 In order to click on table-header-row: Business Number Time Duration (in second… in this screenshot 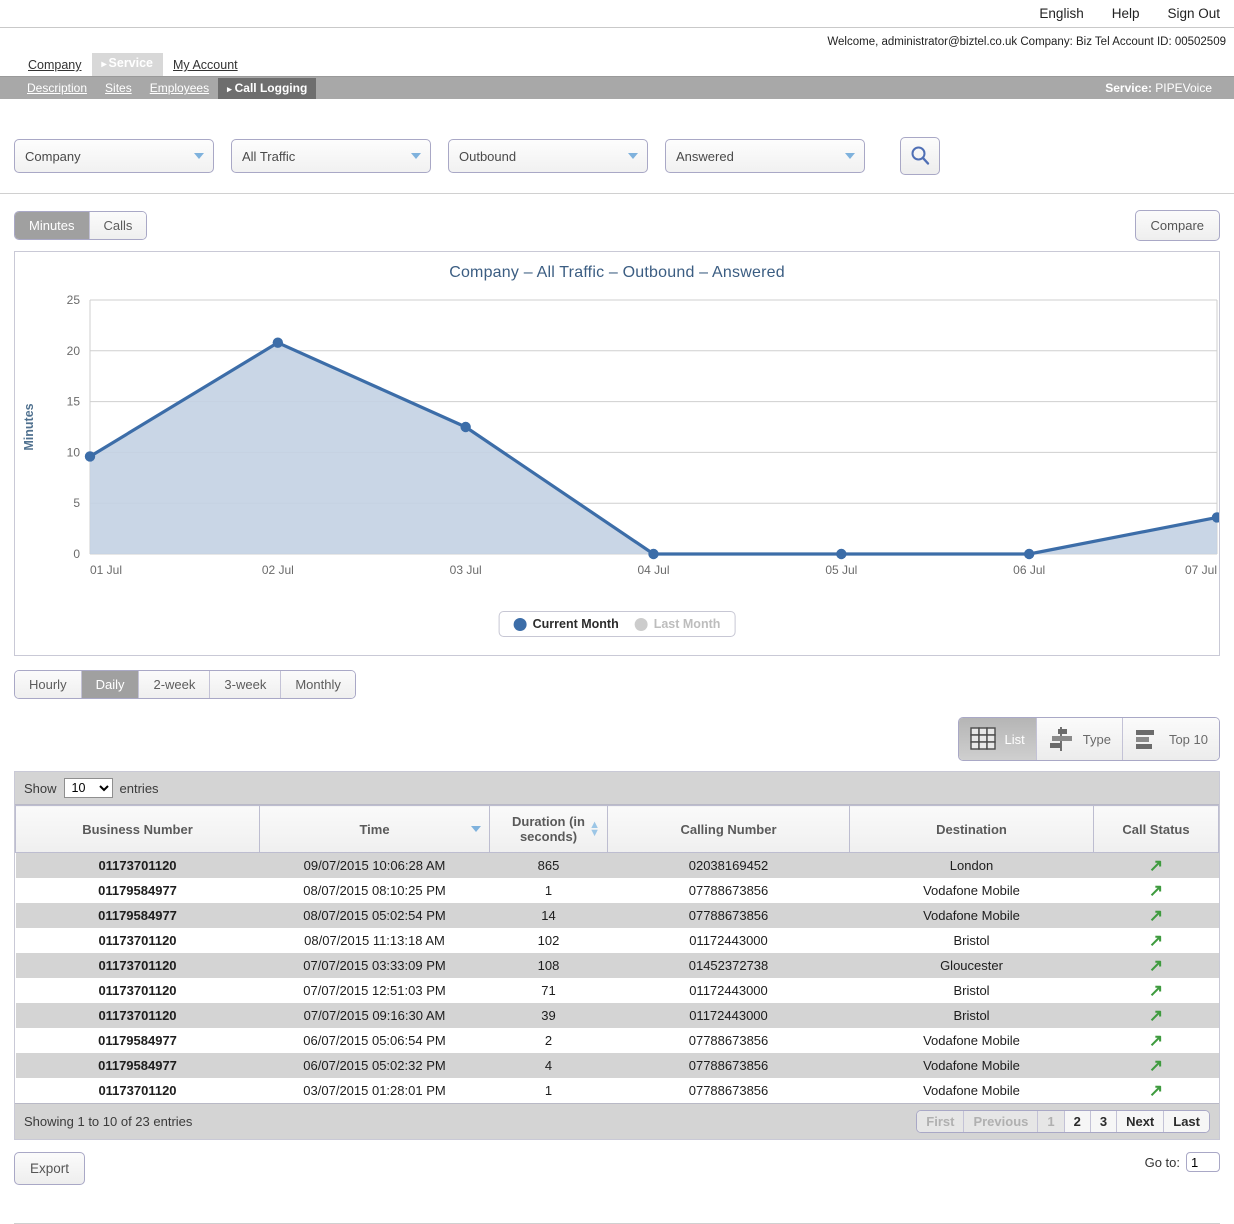, I will do `click(617, 829)`.